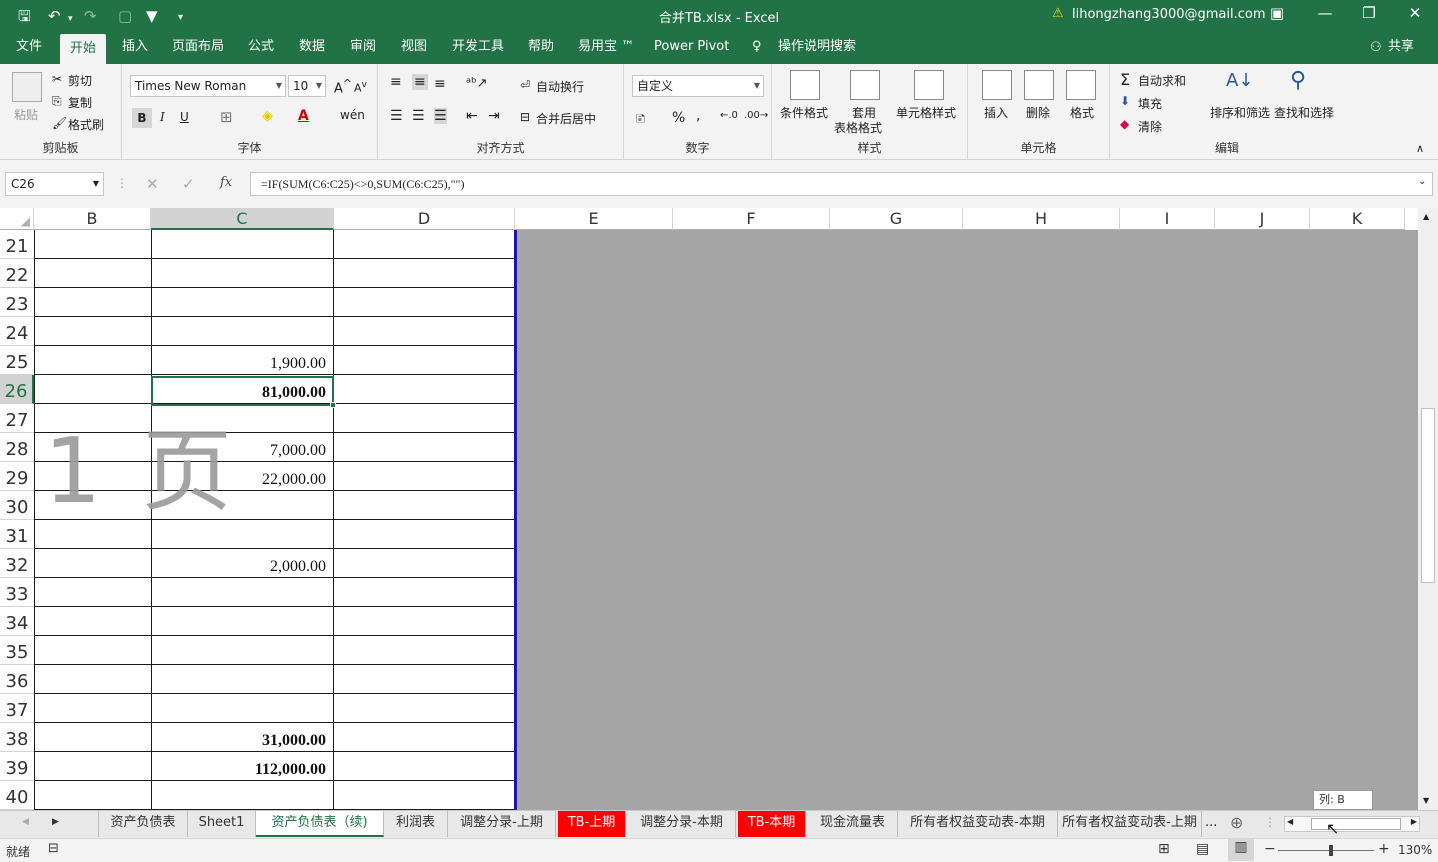 The width and height of the screenshot is (1438, 862). I want to click on font-name-select: Times New Roman ▼, so click(208, 86).